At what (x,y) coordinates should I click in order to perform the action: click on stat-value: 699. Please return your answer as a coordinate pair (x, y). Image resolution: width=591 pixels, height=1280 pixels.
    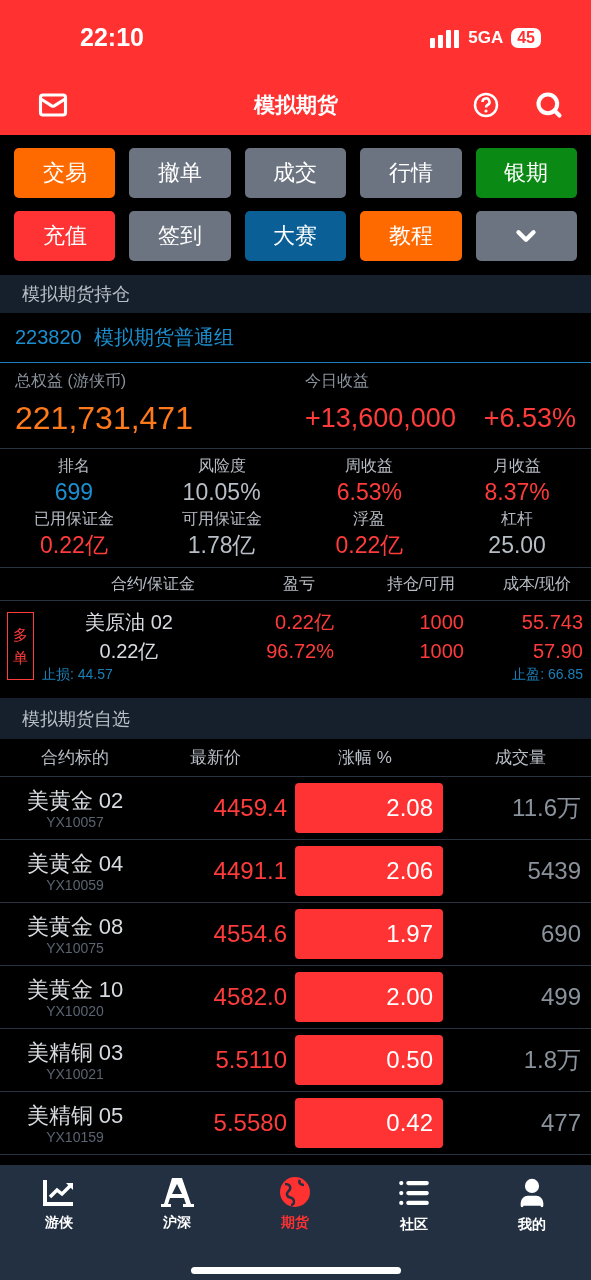
    Looking at the image, I should click on (74, 492).